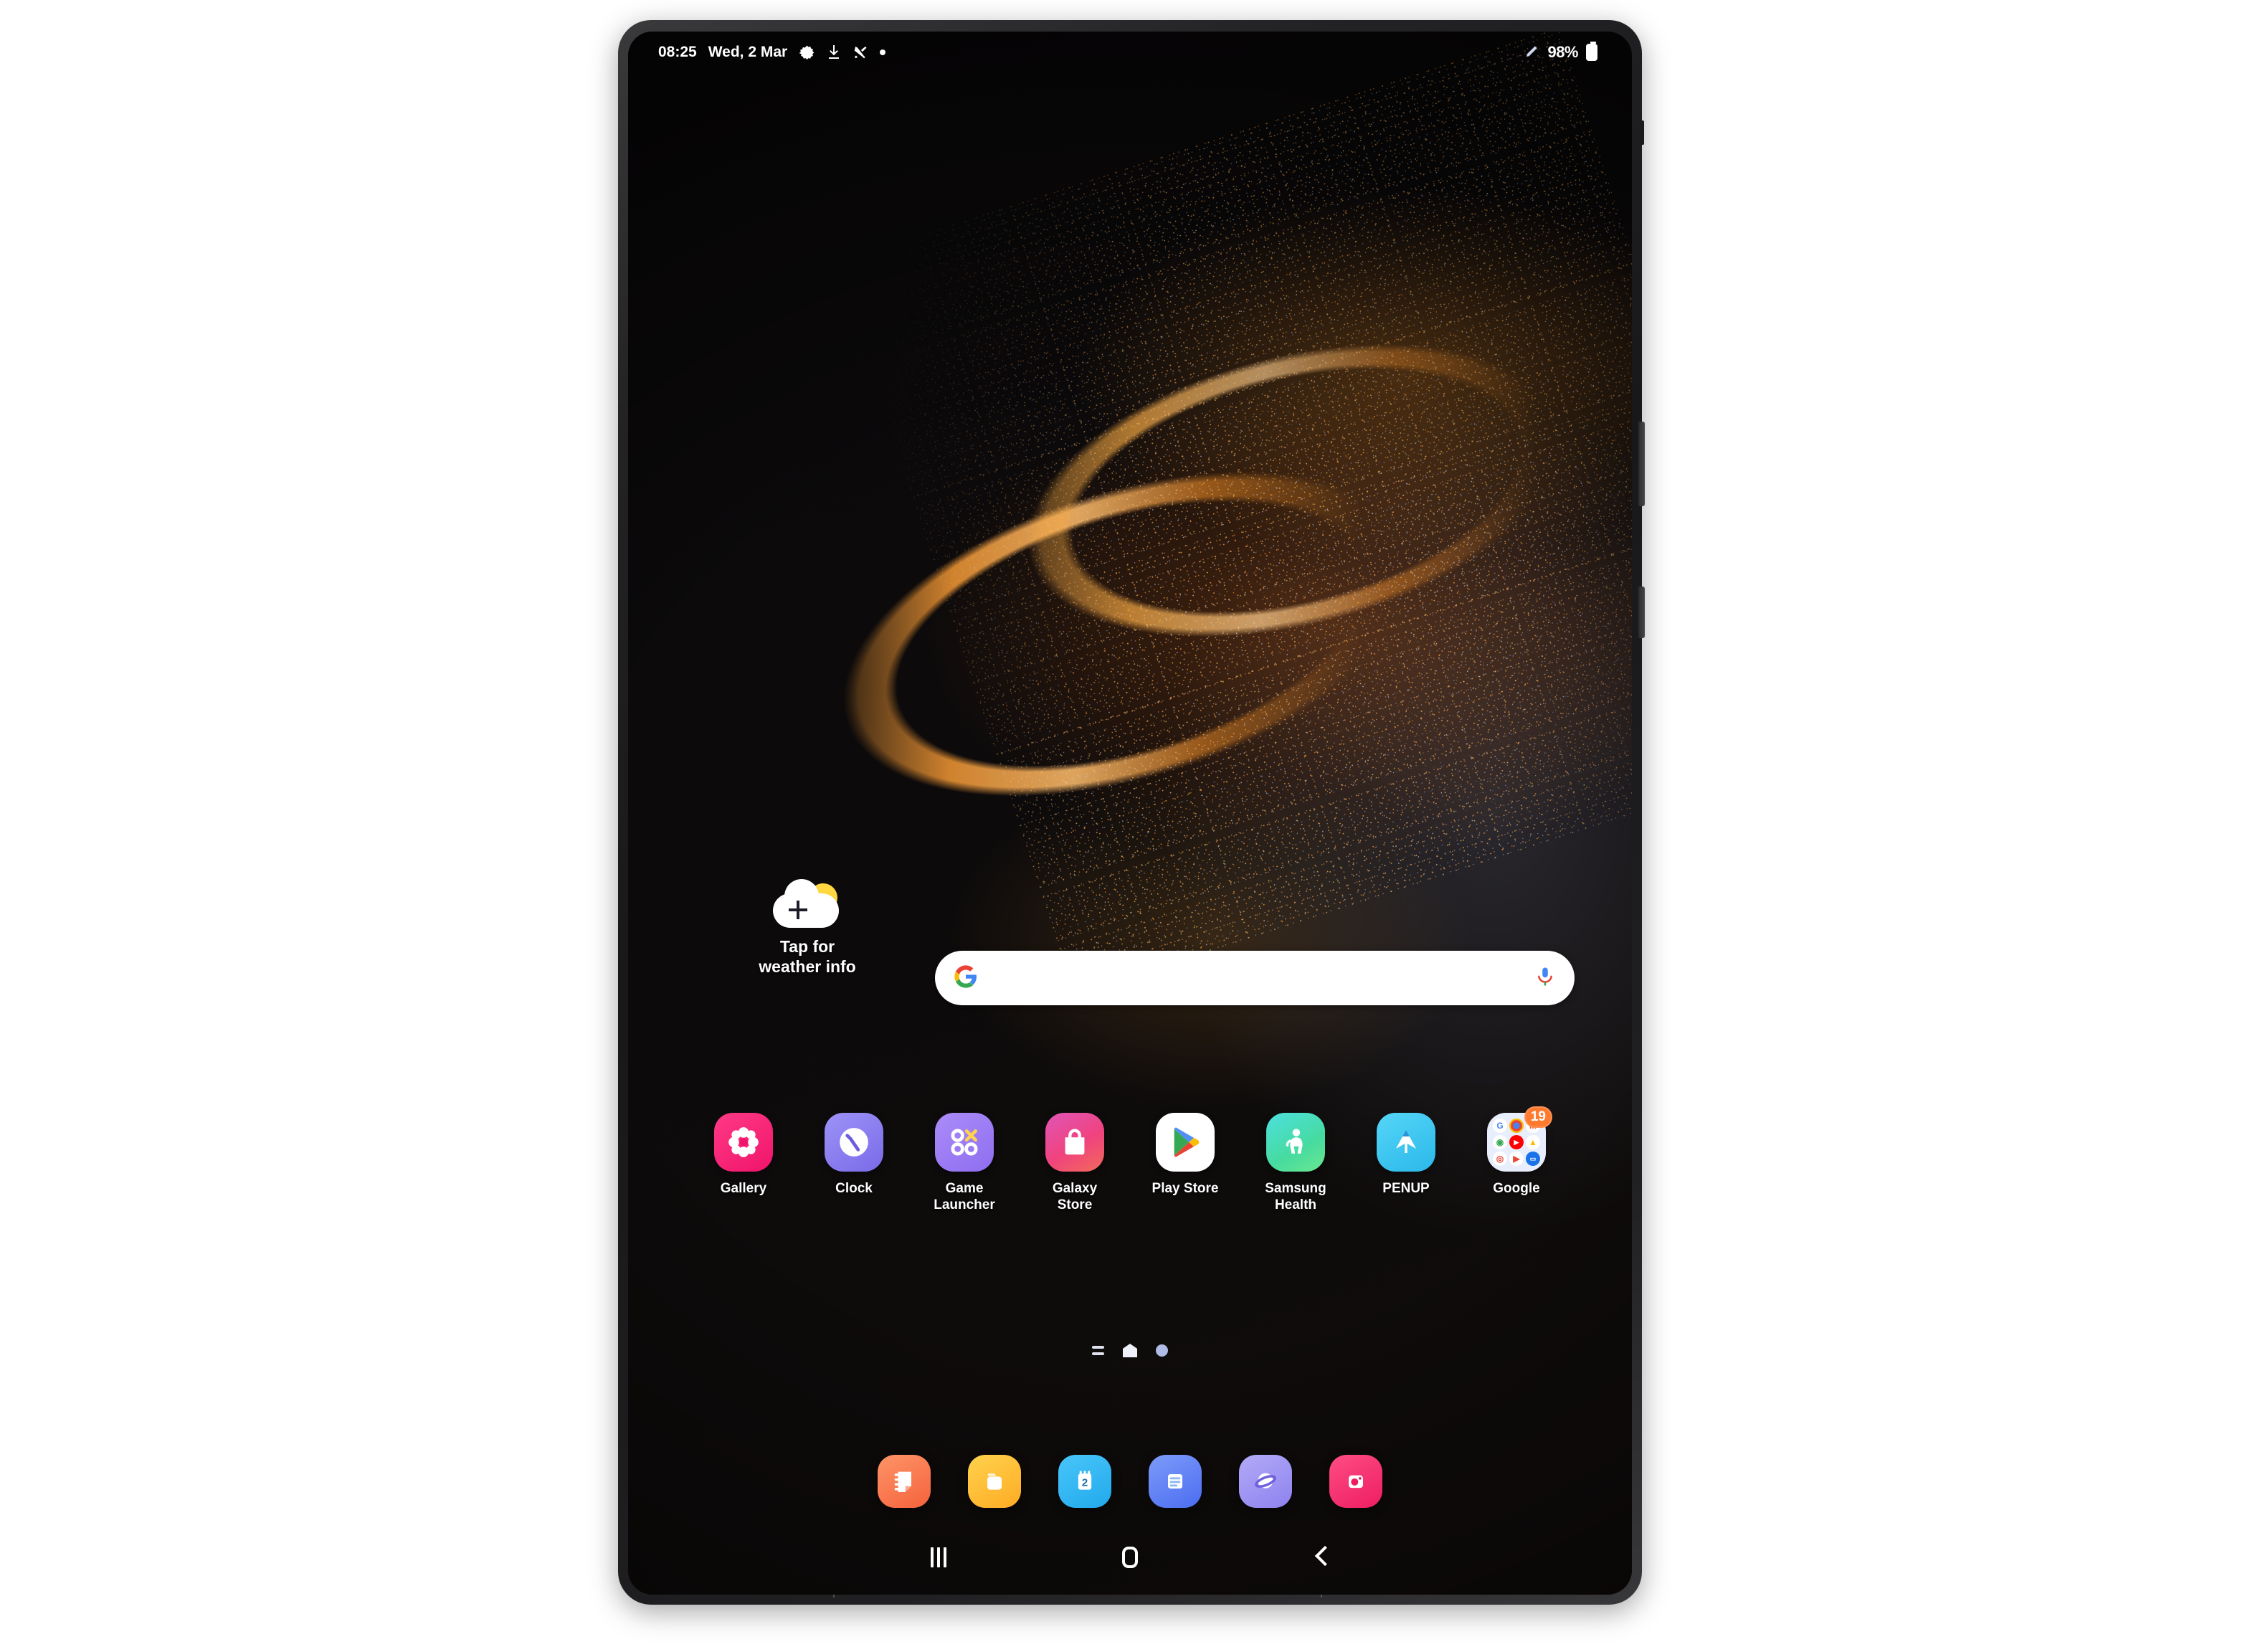  What do you see at coordinates (677, 52) in the screenshot?
I see `status-time: 08:25` at bounding box center [677, 52].